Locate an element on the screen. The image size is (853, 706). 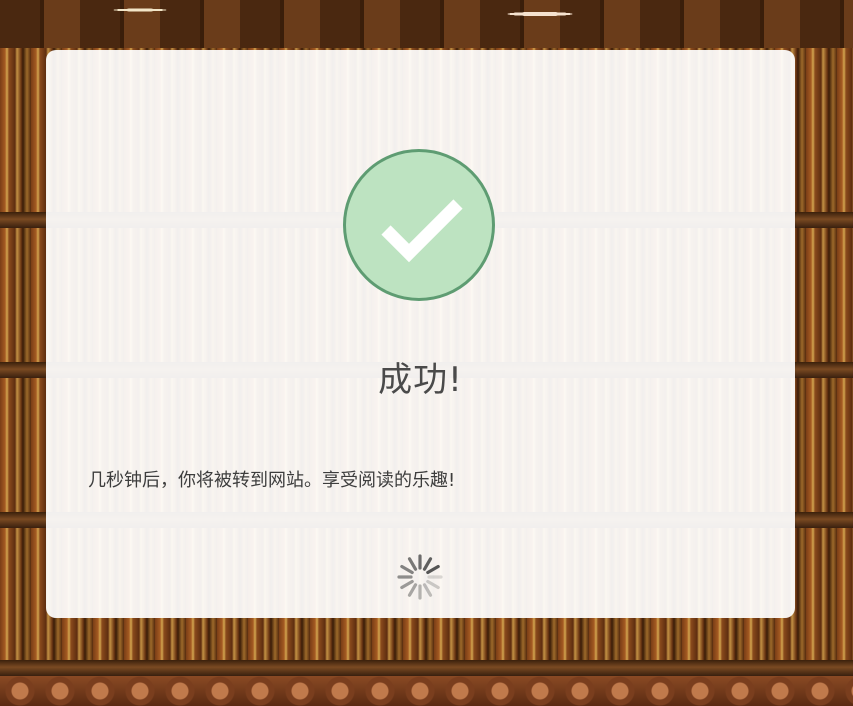
top-shelf-ornaments is located at coordinates (426, 24).